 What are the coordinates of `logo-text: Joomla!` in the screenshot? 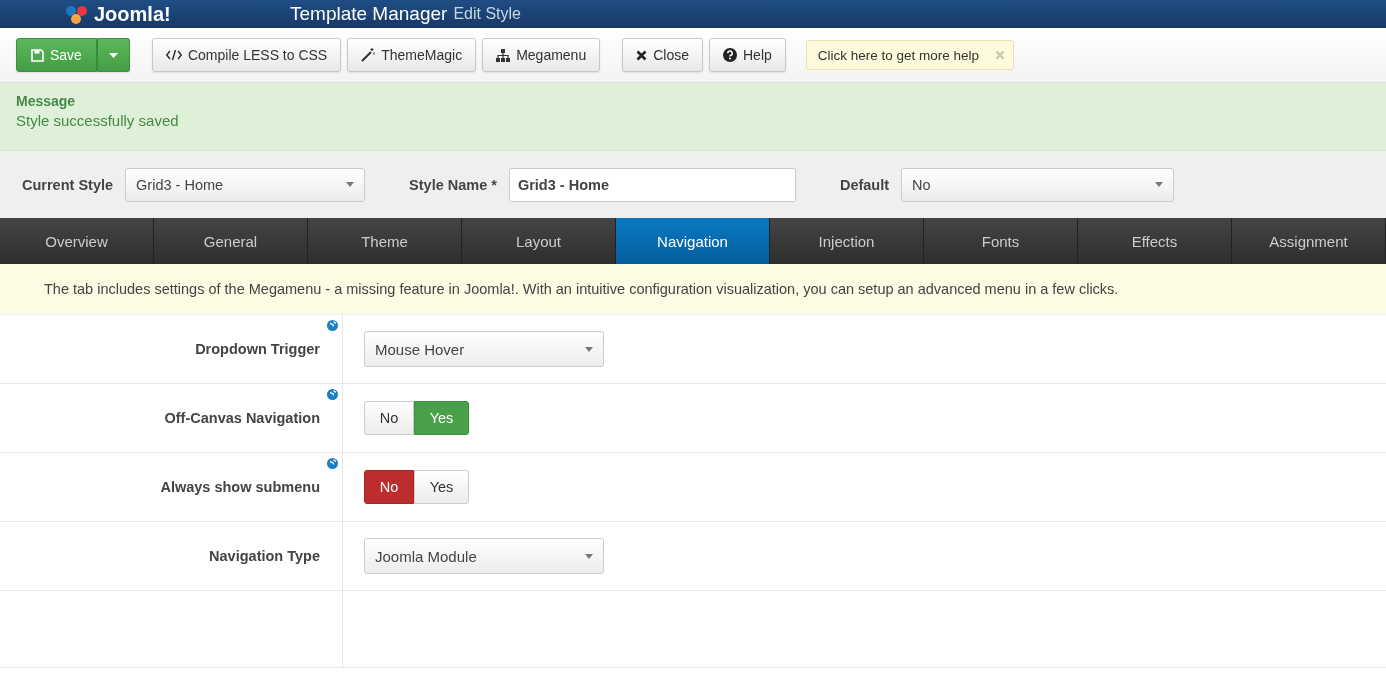 It's located at (132, 14).